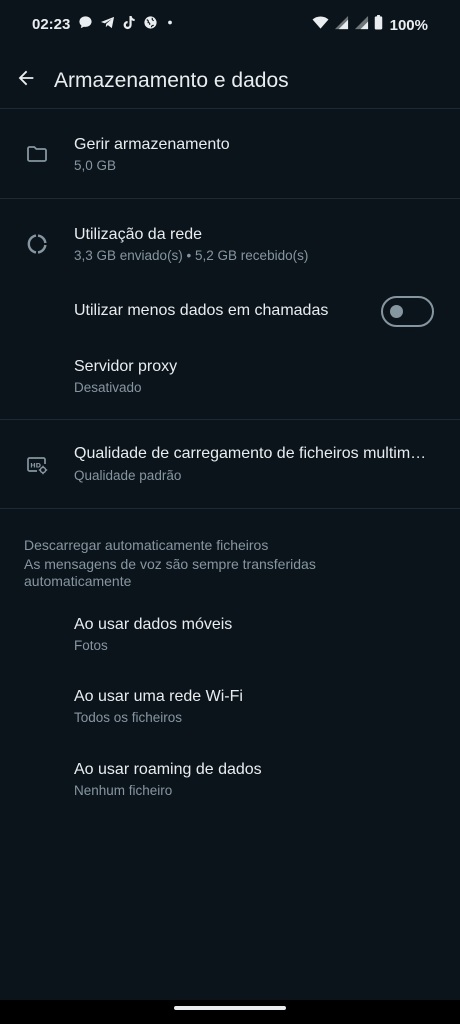  I want to click on home-gesture-handle, so click(230, 1008).